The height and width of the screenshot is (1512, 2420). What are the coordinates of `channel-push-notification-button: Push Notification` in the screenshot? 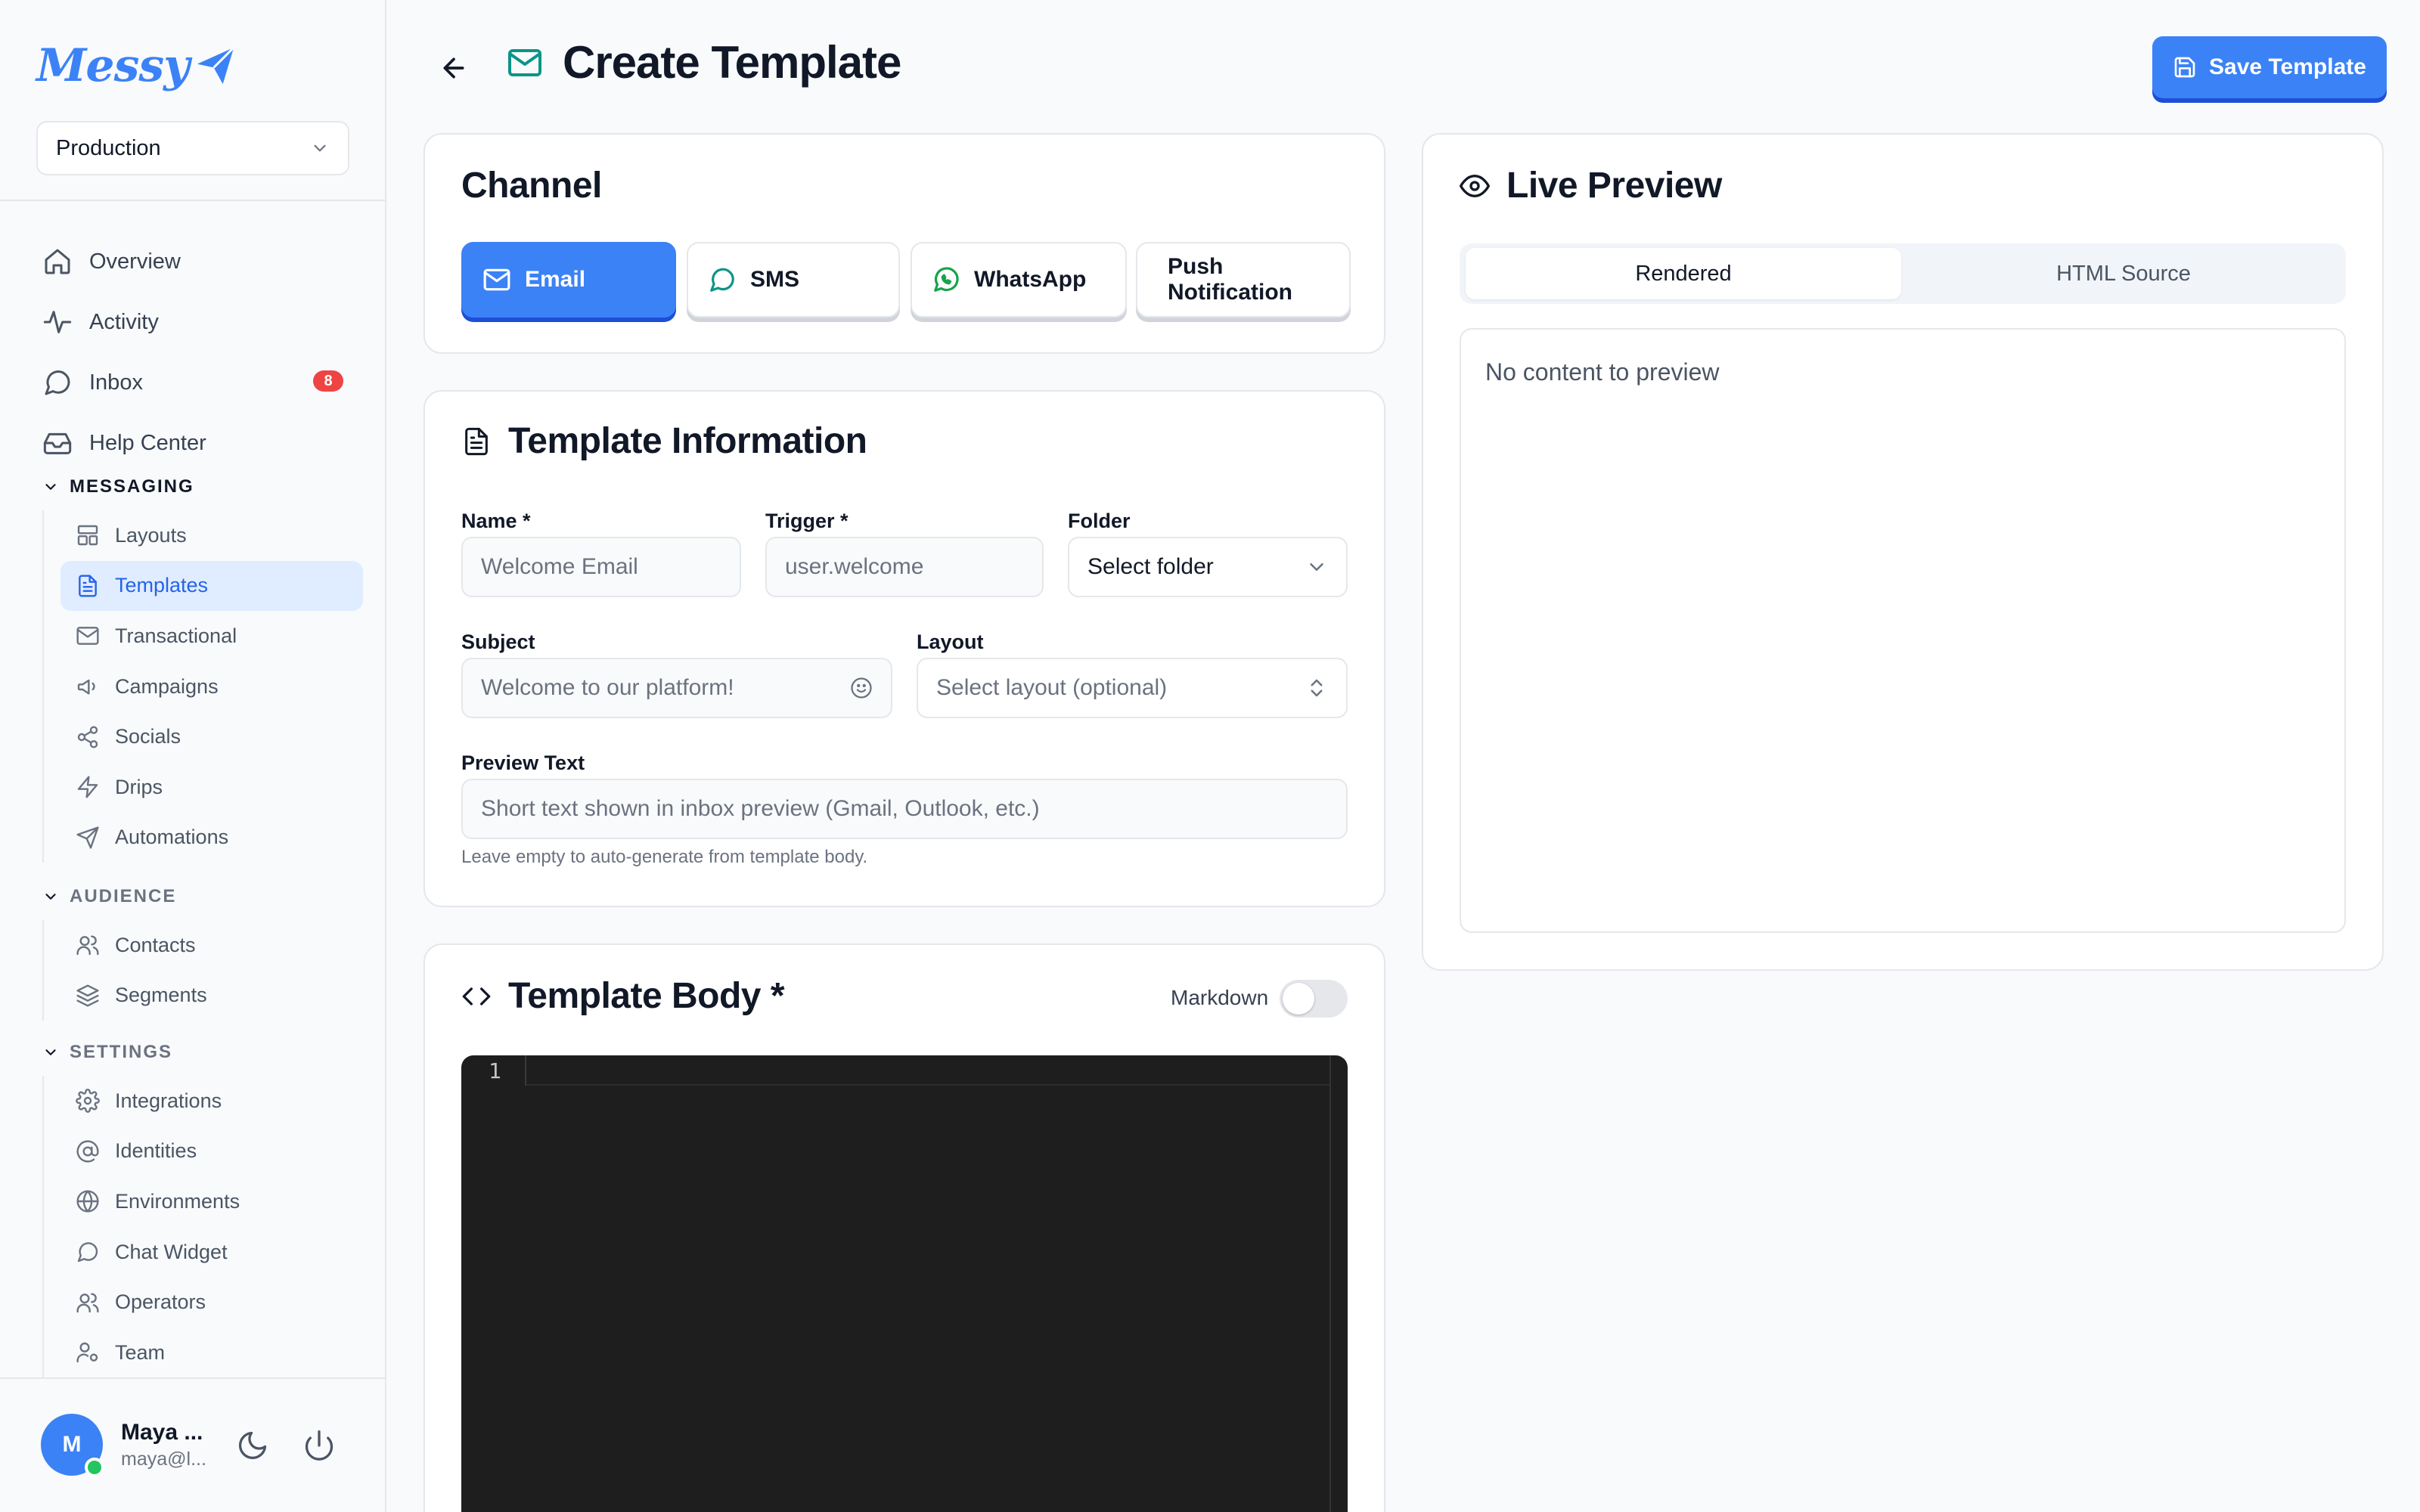 It's located at (1243, 280).